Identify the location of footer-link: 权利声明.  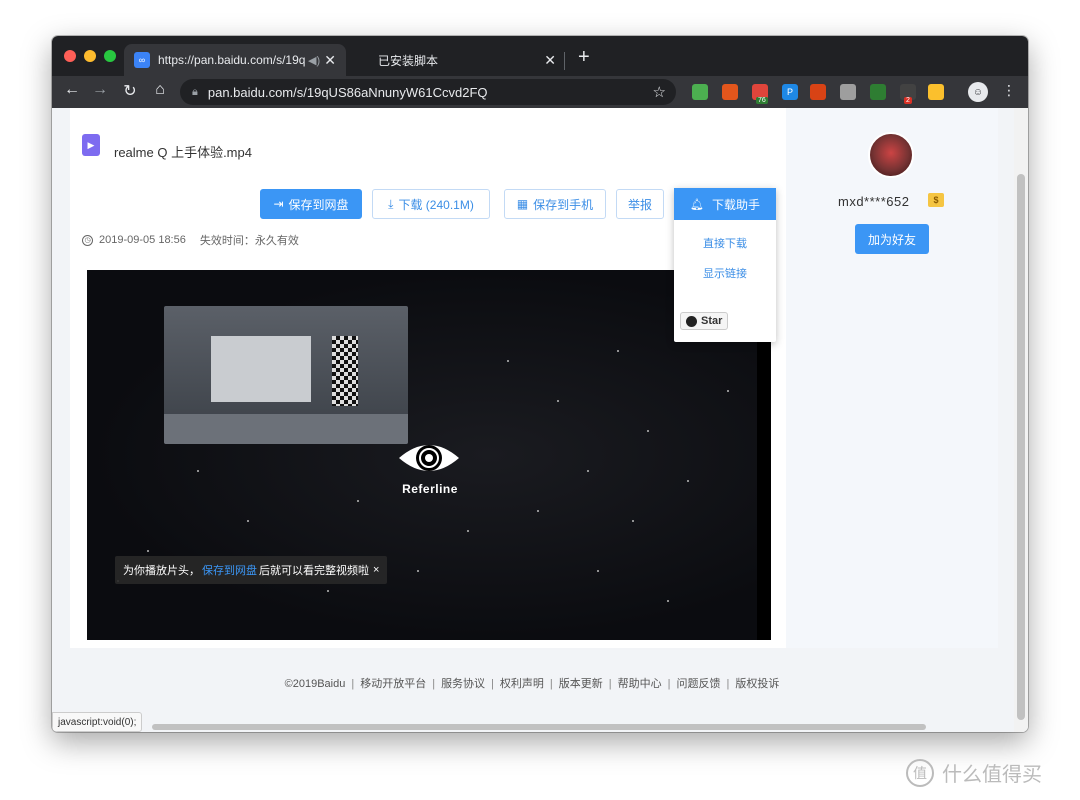
(522, 684).